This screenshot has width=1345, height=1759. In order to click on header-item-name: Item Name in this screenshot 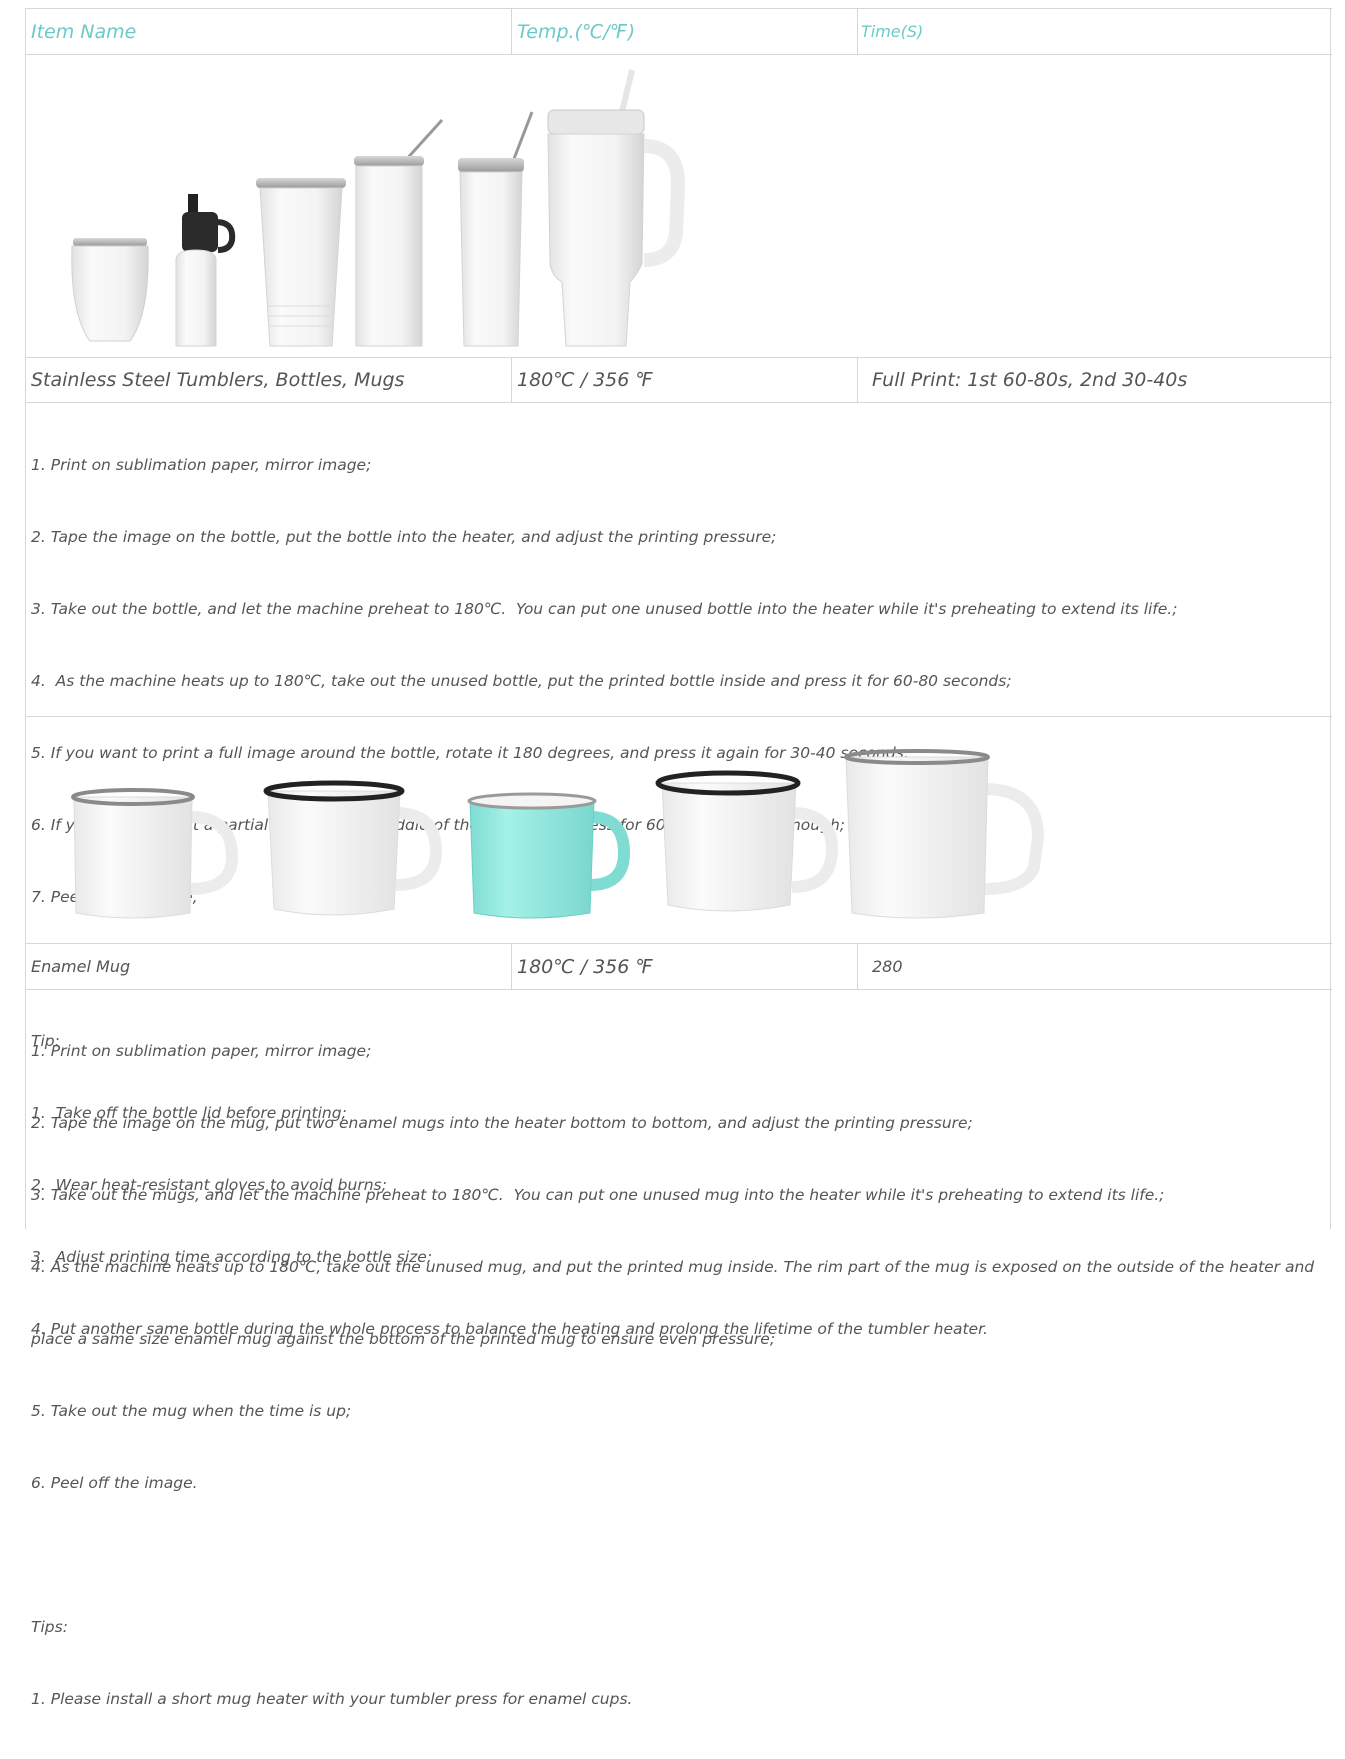, I will do `click(84, 31)`.